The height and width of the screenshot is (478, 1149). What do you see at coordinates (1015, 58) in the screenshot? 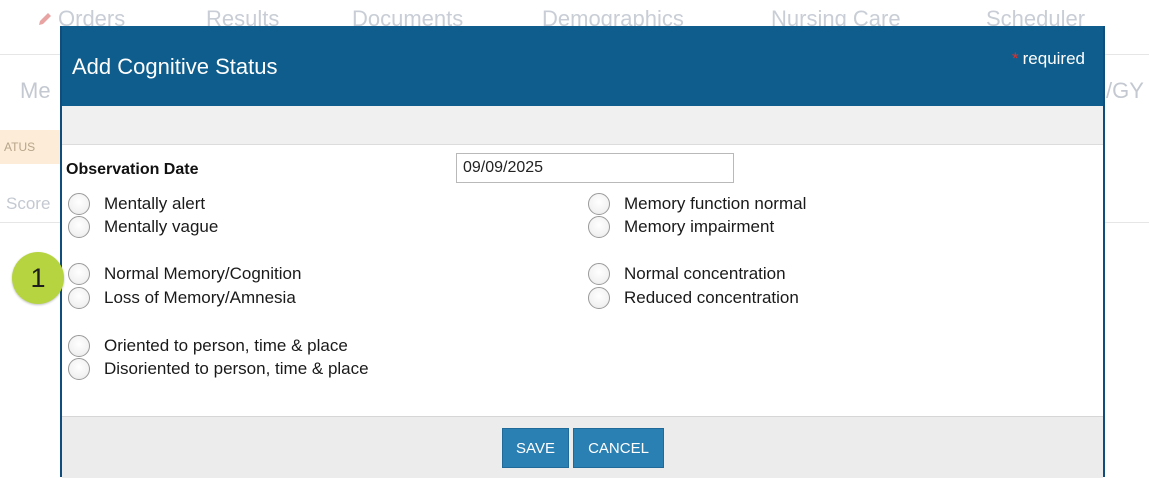
I see `required-star: *` at bounding box center [1015, 58].